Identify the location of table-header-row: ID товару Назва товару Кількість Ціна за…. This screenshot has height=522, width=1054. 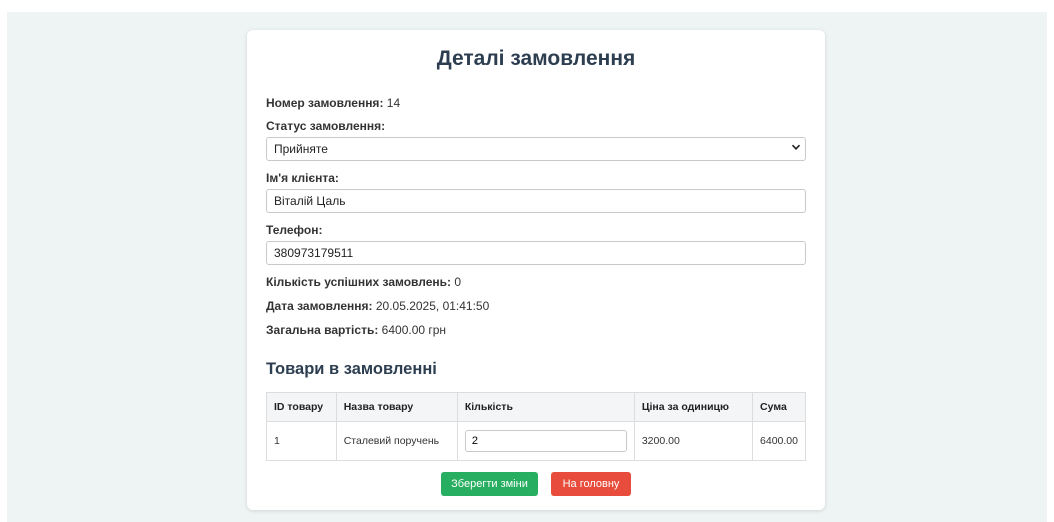
(536, 407).